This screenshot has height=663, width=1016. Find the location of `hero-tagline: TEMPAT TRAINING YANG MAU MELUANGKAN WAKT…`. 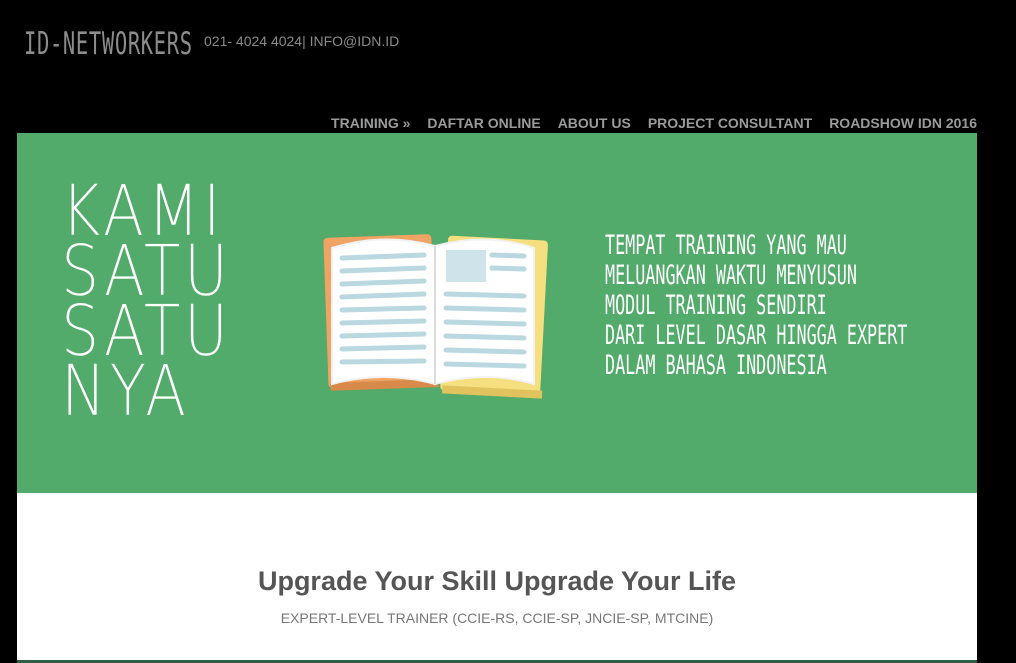

hero-tagline: TEMPAT TRAINING YANG MAU MELUANGKAN WAKT… is located at coordinates (756, 306).